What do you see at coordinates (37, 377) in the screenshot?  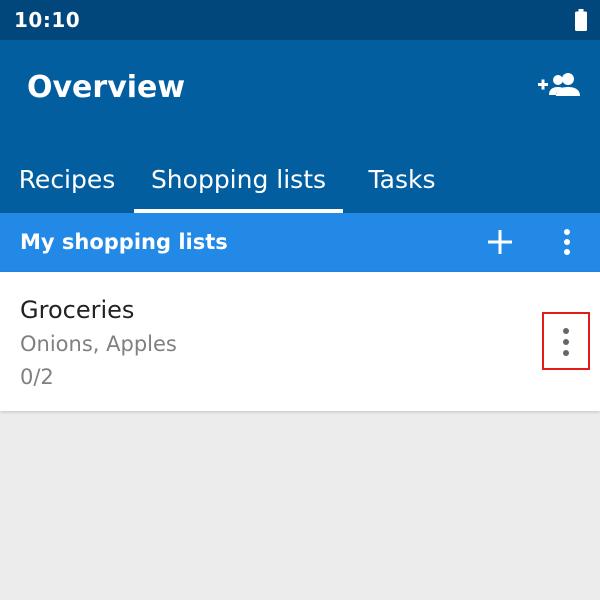 I see `list-item-progress: 0/2` at bounding box center [37, 377].